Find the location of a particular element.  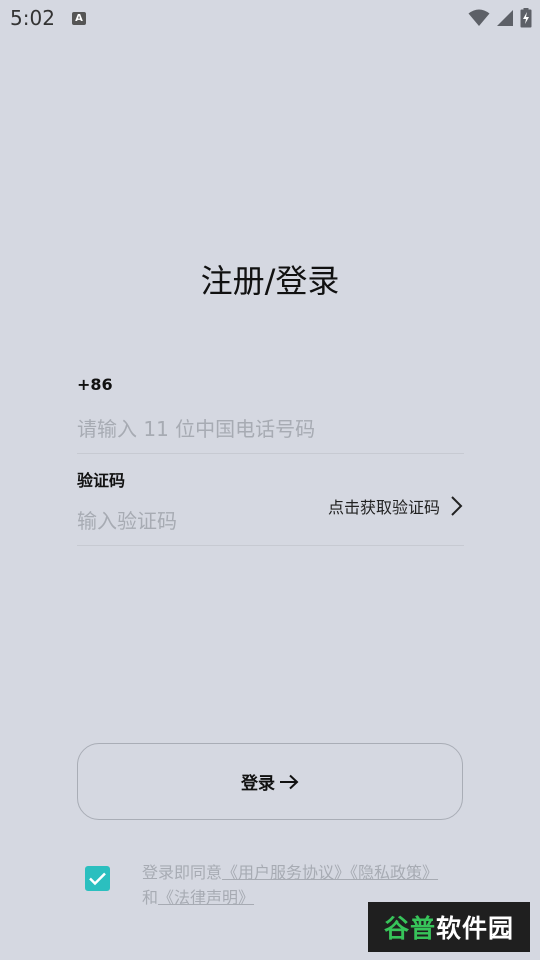

agreement-checkbox is located at coordinates (97, 878).